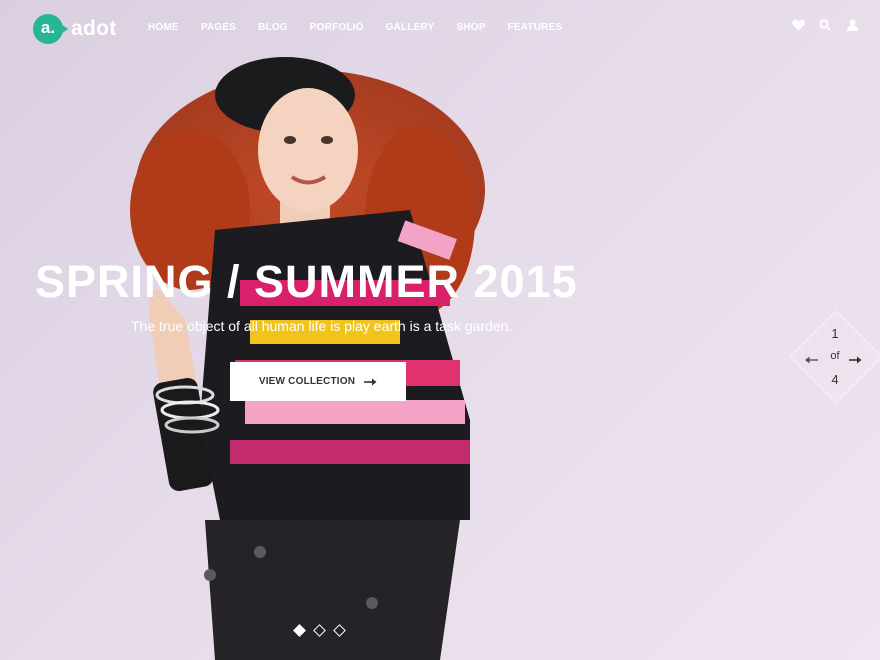 This screenshot has width=880, height=660. I want to click on slider-dots, so click(324, 630).